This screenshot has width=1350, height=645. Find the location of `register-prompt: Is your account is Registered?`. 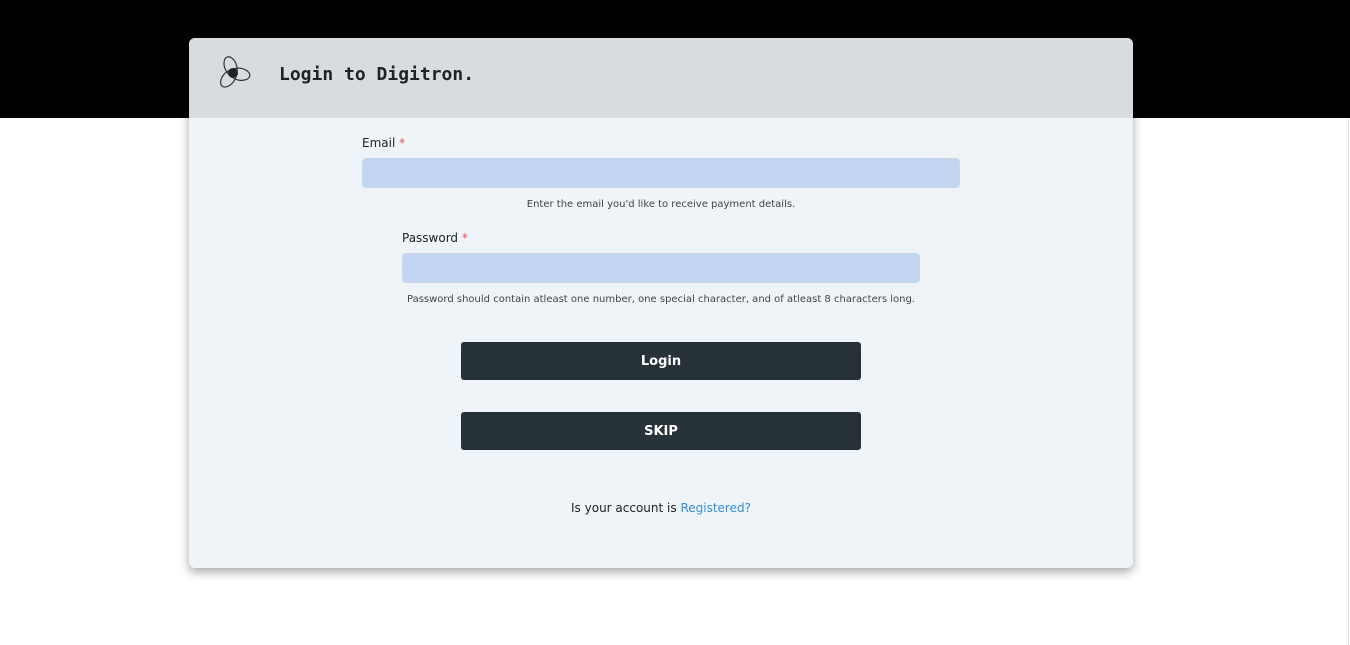

register-prompt: Is your account is Registered? is located at coordinates (661, 508).